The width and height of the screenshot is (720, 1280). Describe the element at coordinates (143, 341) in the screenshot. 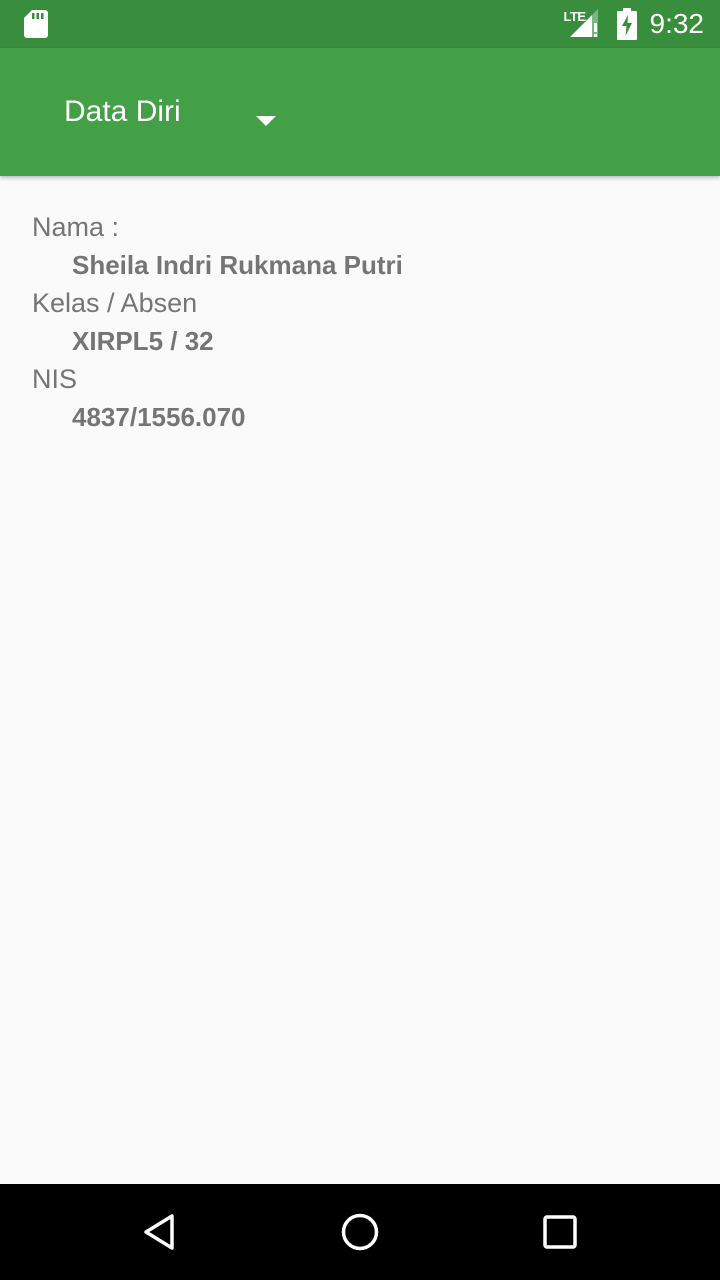

I see `kelas-absen-value: XIRPL5 / 32` at that location.